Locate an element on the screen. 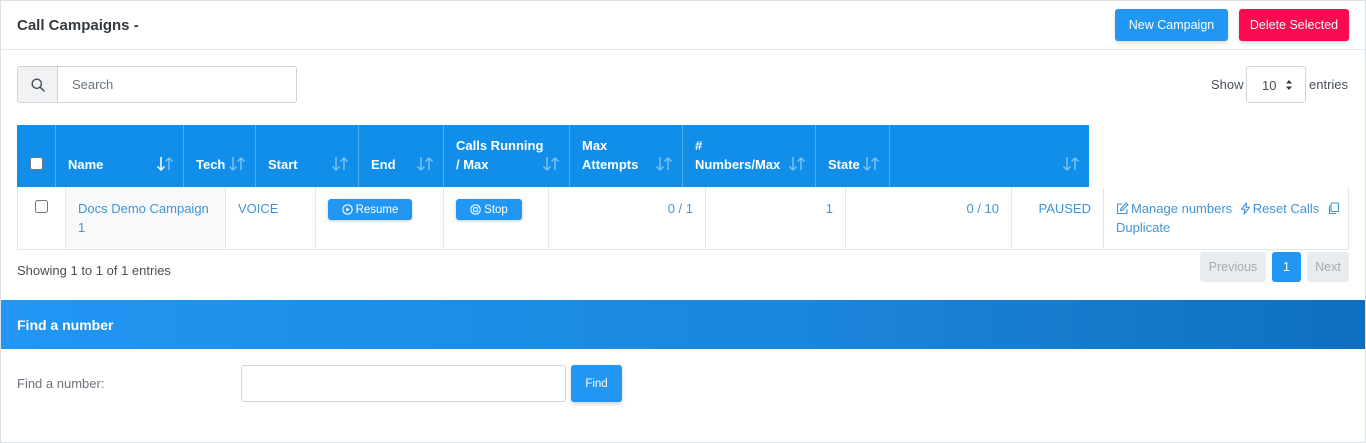  resume-button: Resume is located at coordinates (370, 209).